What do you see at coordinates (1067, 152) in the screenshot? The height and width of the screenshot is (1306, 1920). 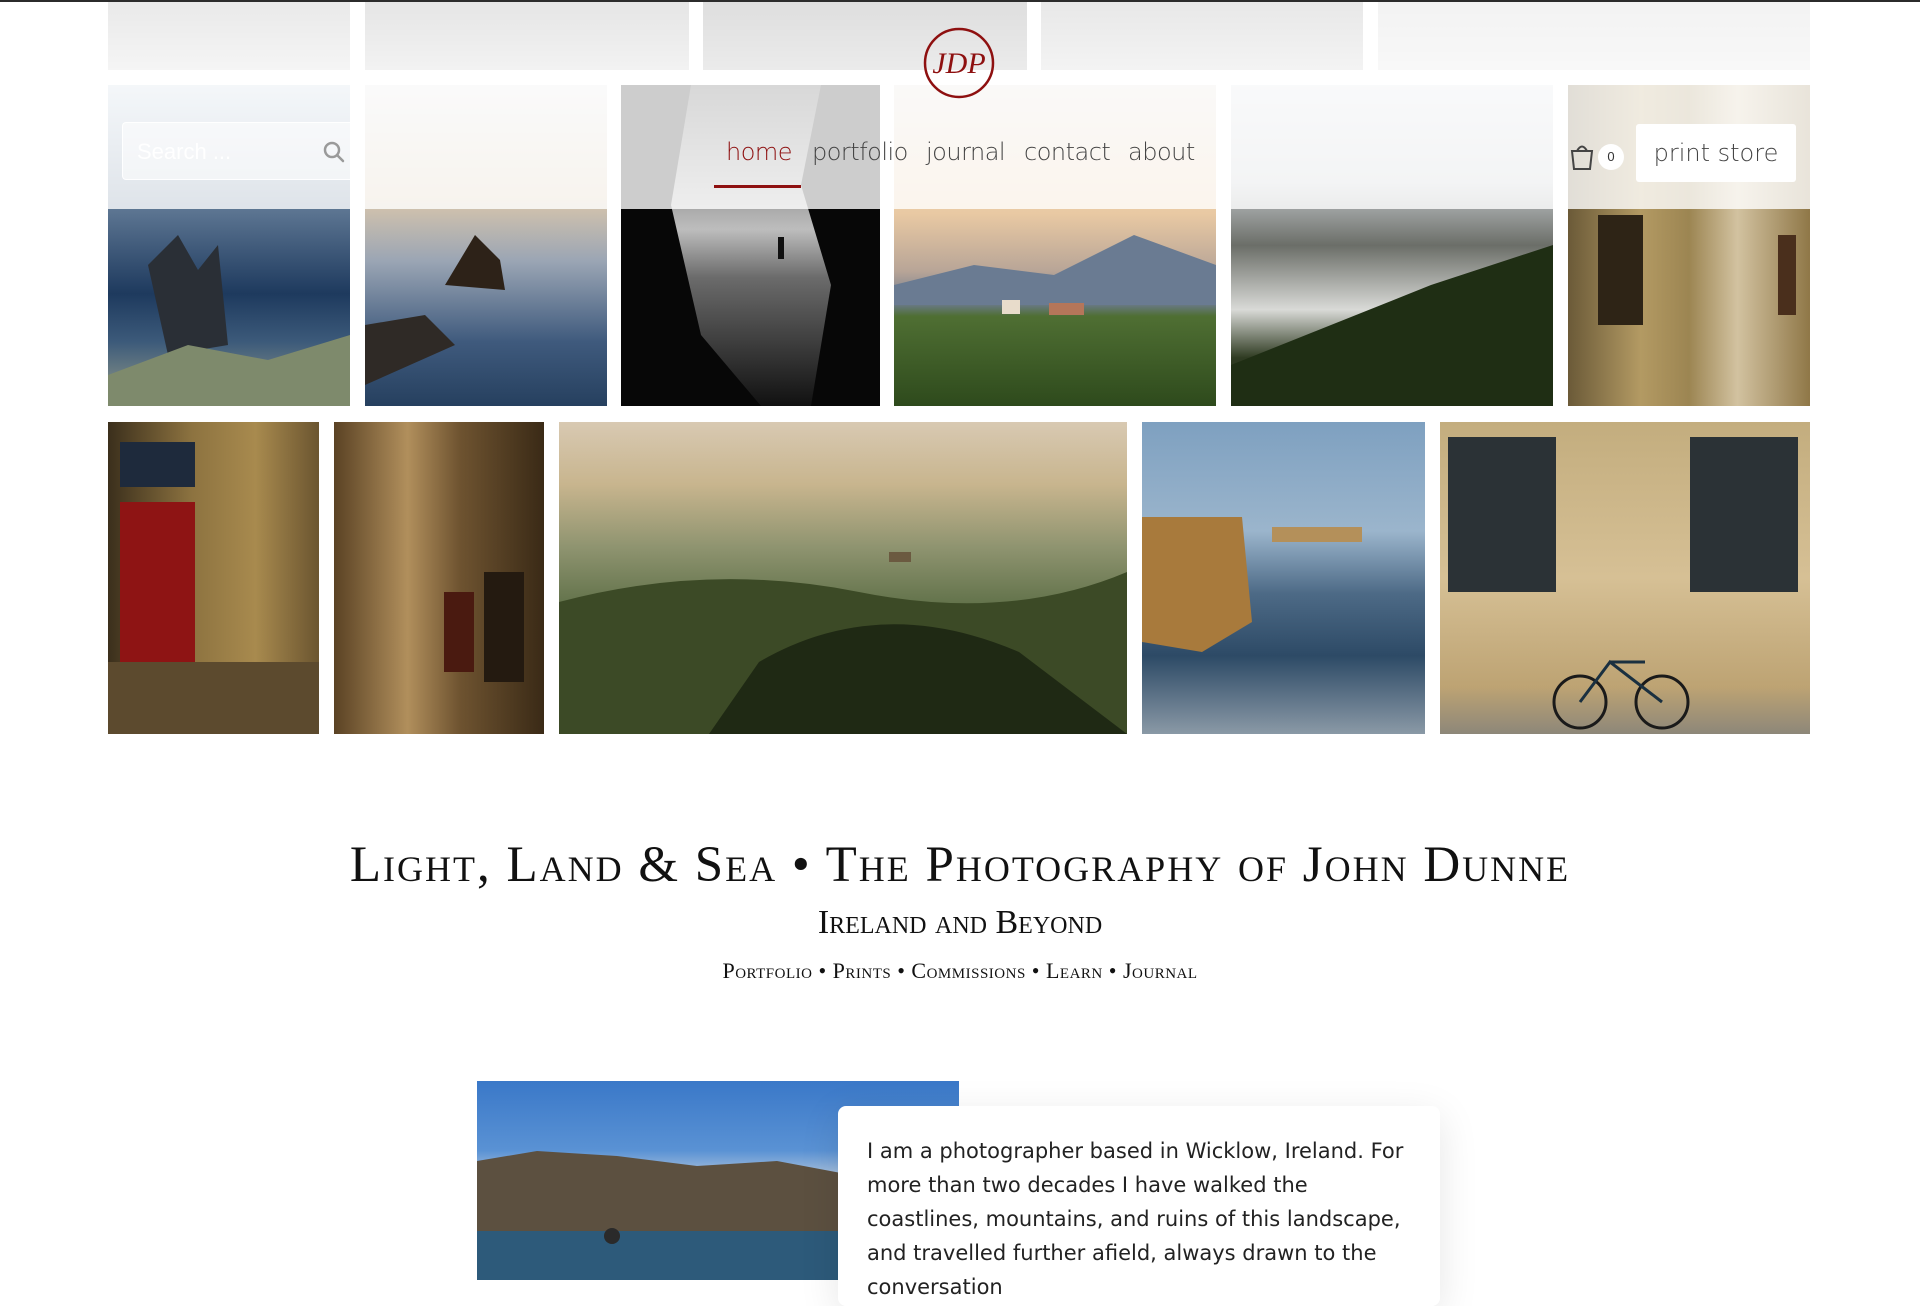 I see `nav-contact: contact` at bounding box center [1067, 152].